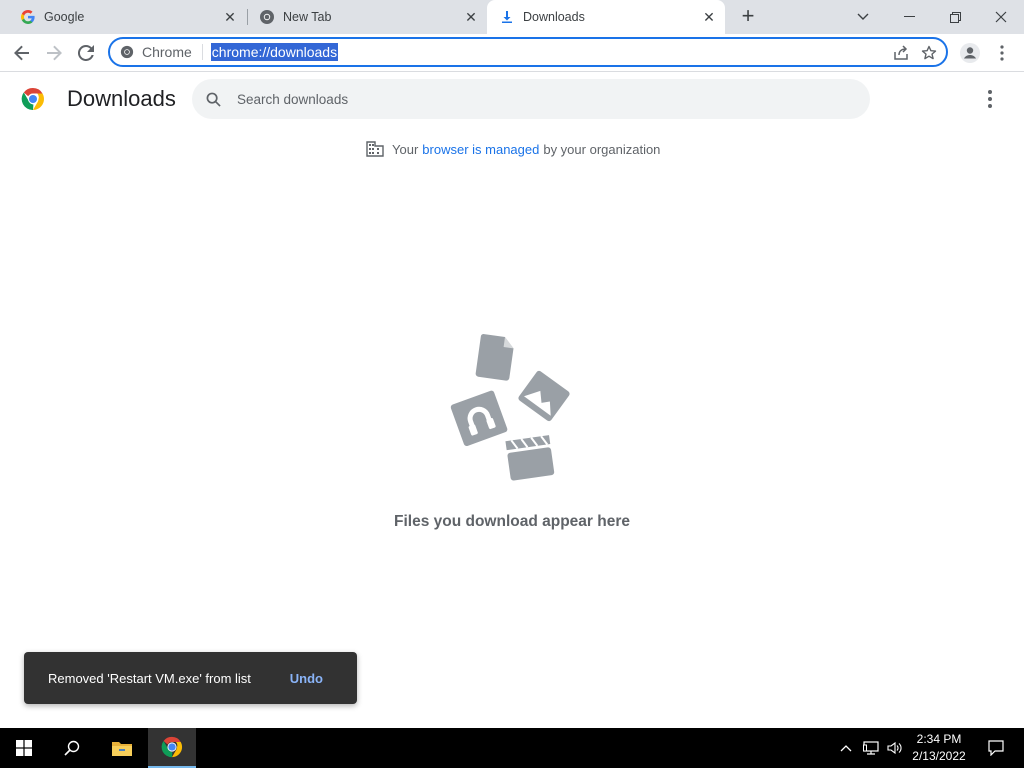  I want to click on restore-button, so click(955, 17).